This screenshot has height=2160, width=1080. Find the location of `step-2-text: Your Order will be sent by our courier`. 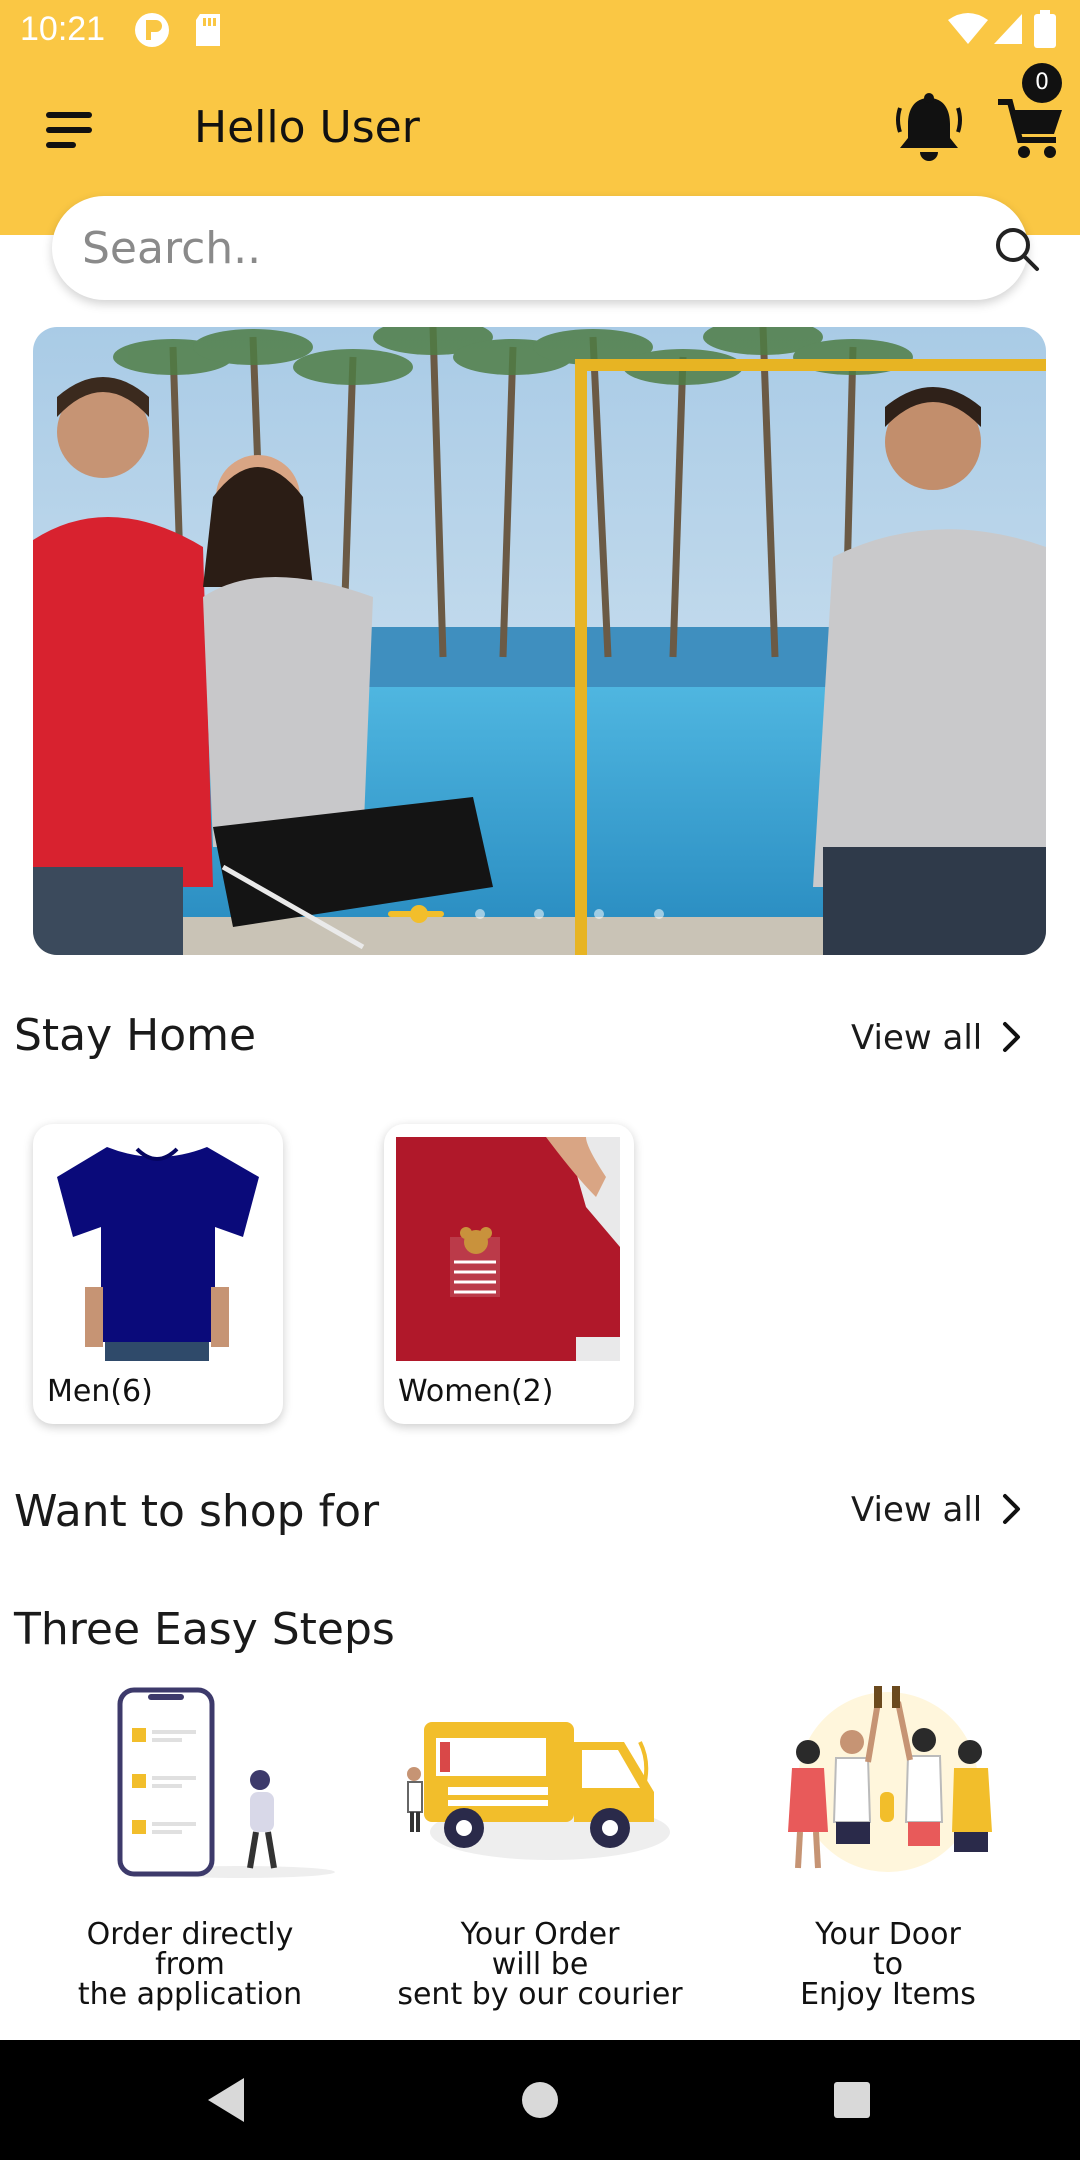

step-2-text: Your Order will be sent by our courier is located at coordinates (540, 1965).